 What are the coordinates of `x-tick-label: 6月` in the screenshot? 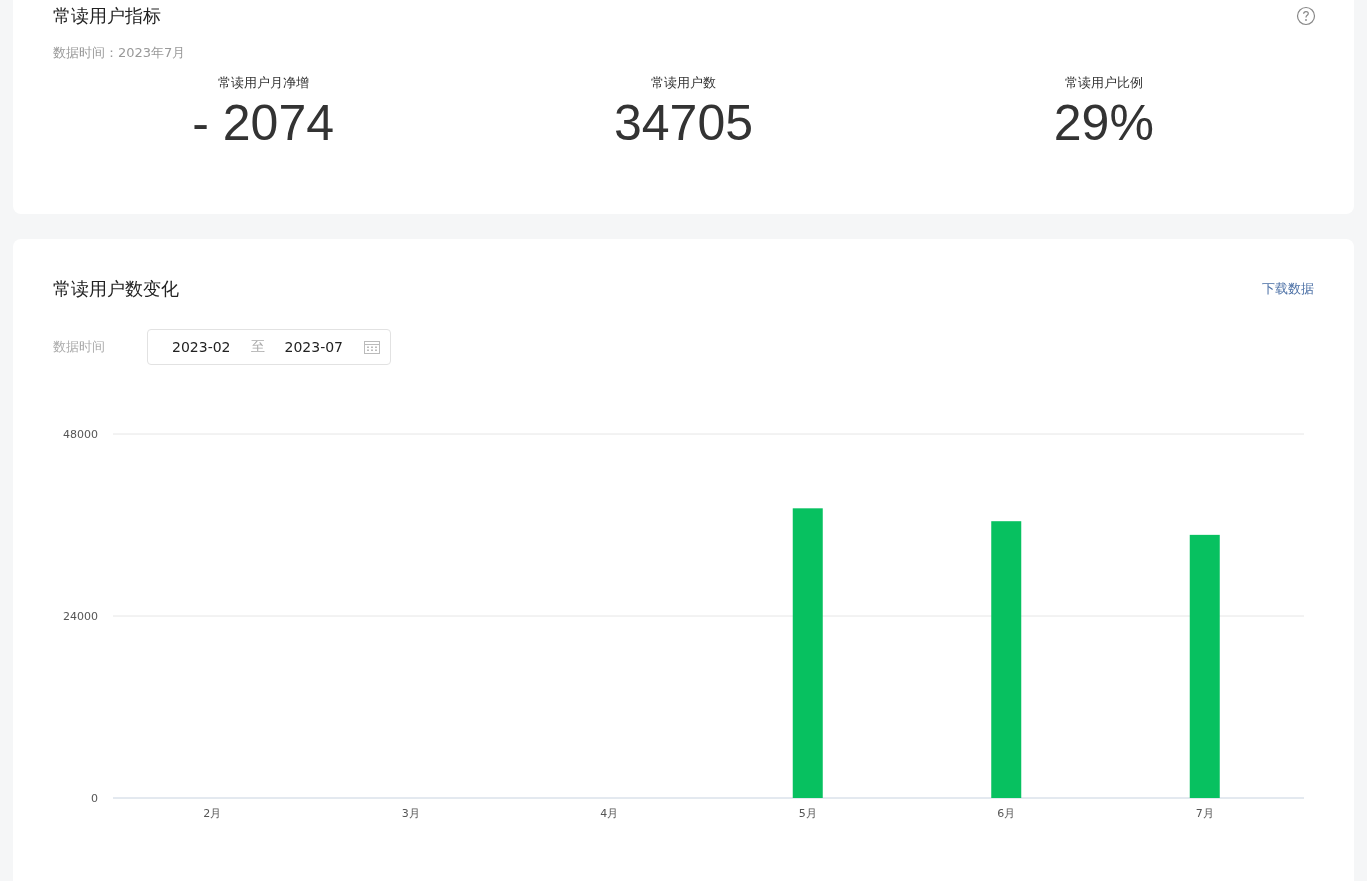 It's located at (1006, 813).